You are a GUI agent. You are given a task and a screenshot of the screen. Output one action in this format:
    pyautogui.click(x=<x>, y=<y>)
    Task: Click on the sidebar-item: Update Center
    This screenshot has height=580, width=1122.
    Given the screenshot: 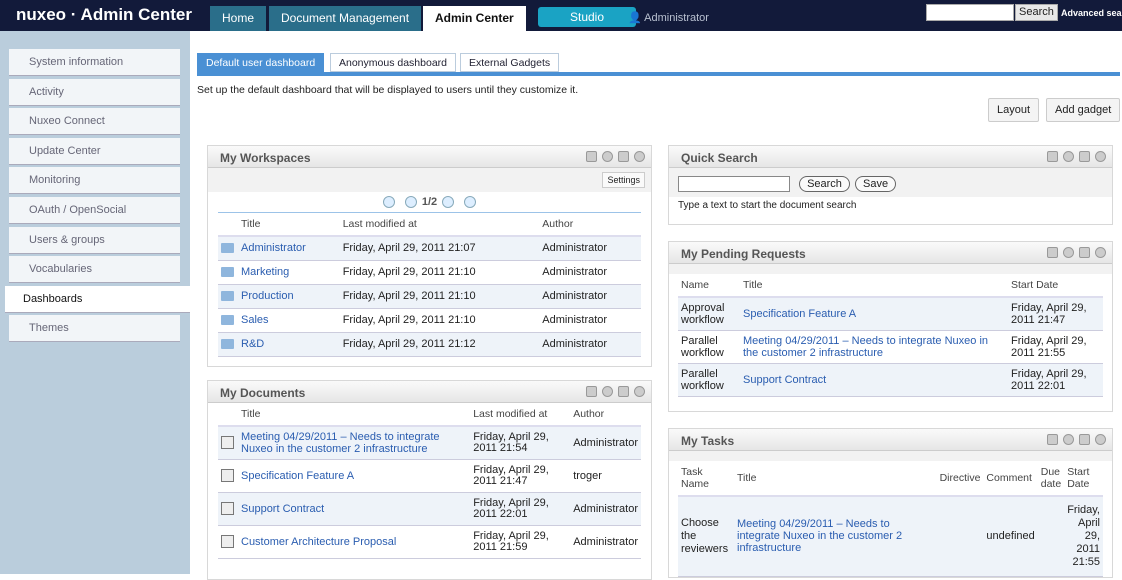 What is the action you would take?
    pyautogui.click(x=94, y=151)
    